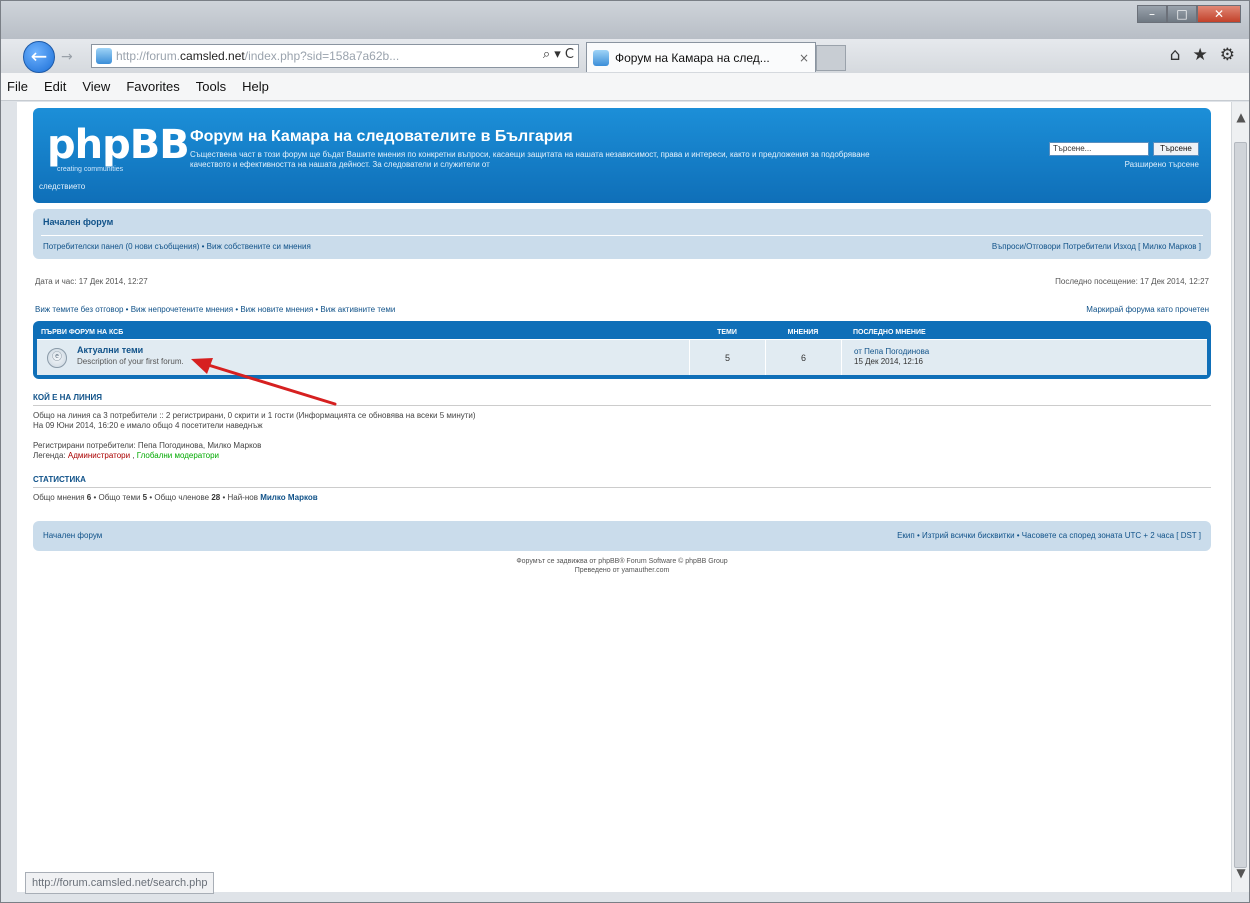  I want to click on forum-topics-count: 5, so click(727, 357).